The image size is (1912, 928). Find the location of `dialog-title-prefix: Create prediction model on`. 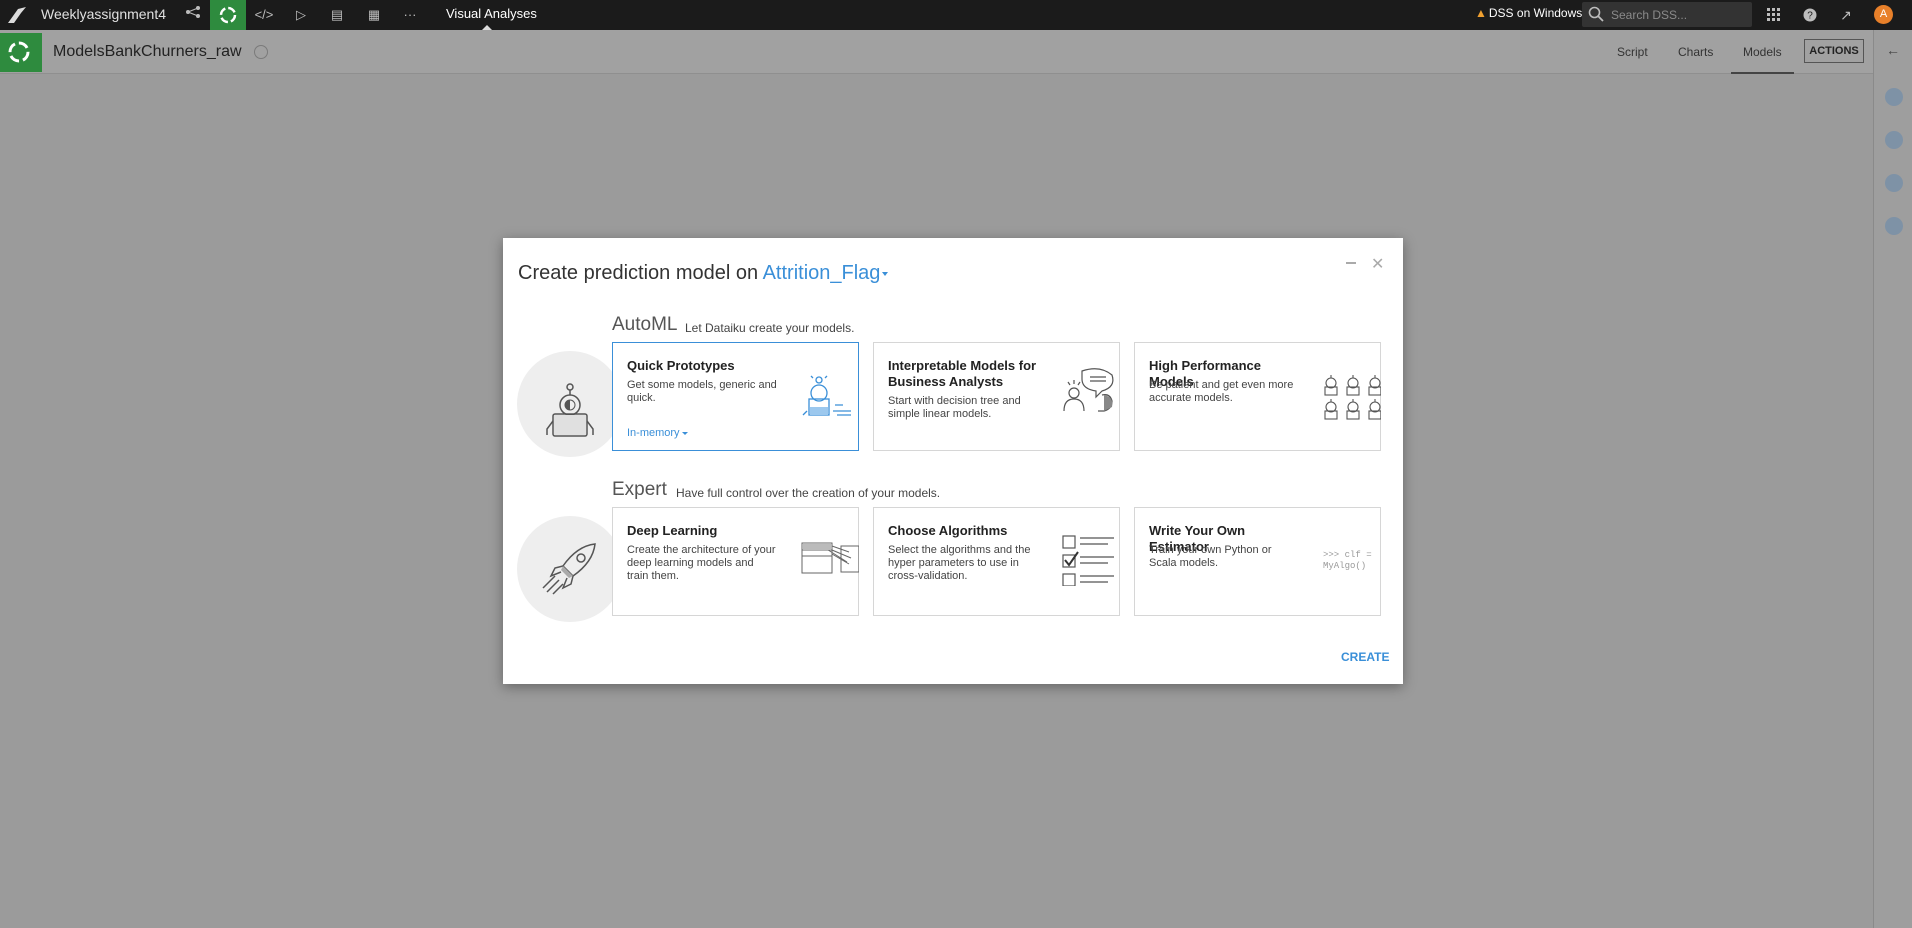

dialog-title-prefix: Create prediction model on is located at coordinates (640, 273).